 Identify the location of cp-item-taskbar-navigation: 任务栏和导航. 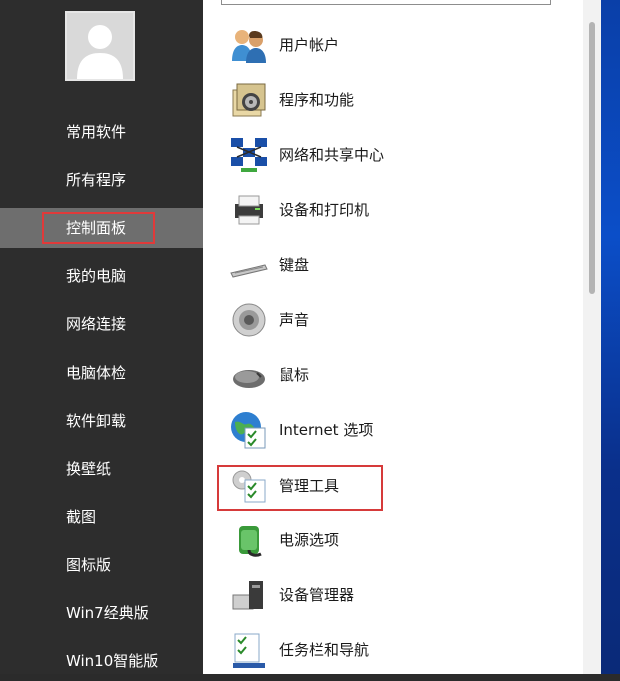
(401, 650).